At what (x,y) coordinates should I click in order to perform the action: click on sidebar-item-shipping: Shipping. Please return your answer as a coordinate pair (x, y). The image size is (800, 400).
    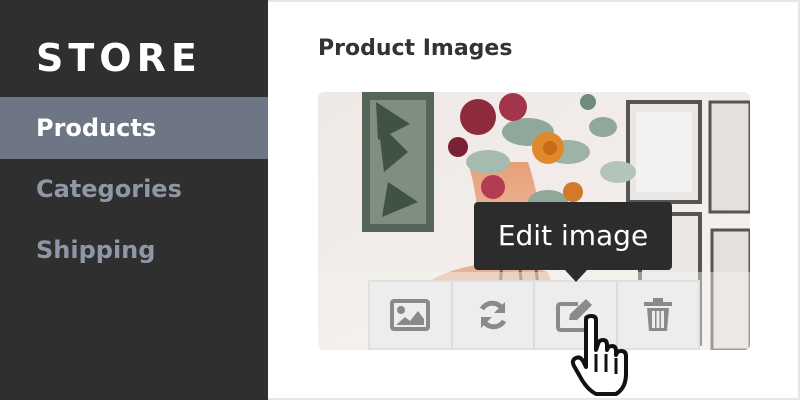
    Looking at the image, I should click on (134, 250).